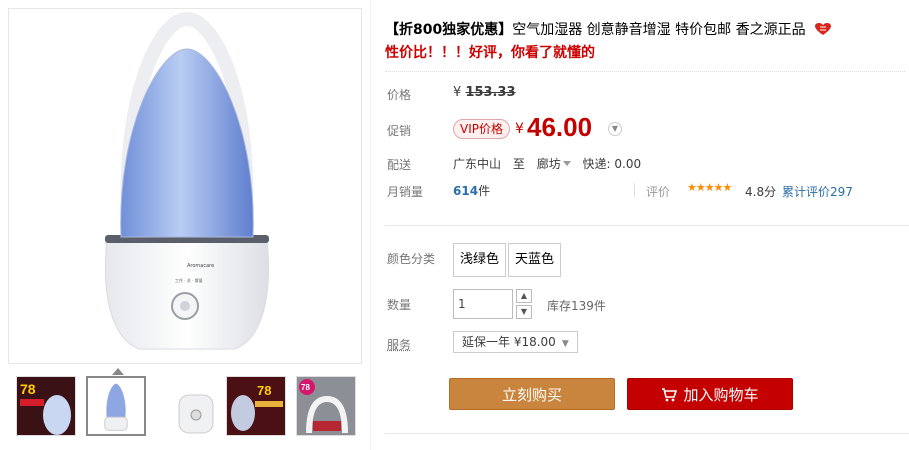 Image resolution: width=909 pixels, height=450 pixels. I want to click on star-rating-icon: ★★★★★, so click(709, 187).